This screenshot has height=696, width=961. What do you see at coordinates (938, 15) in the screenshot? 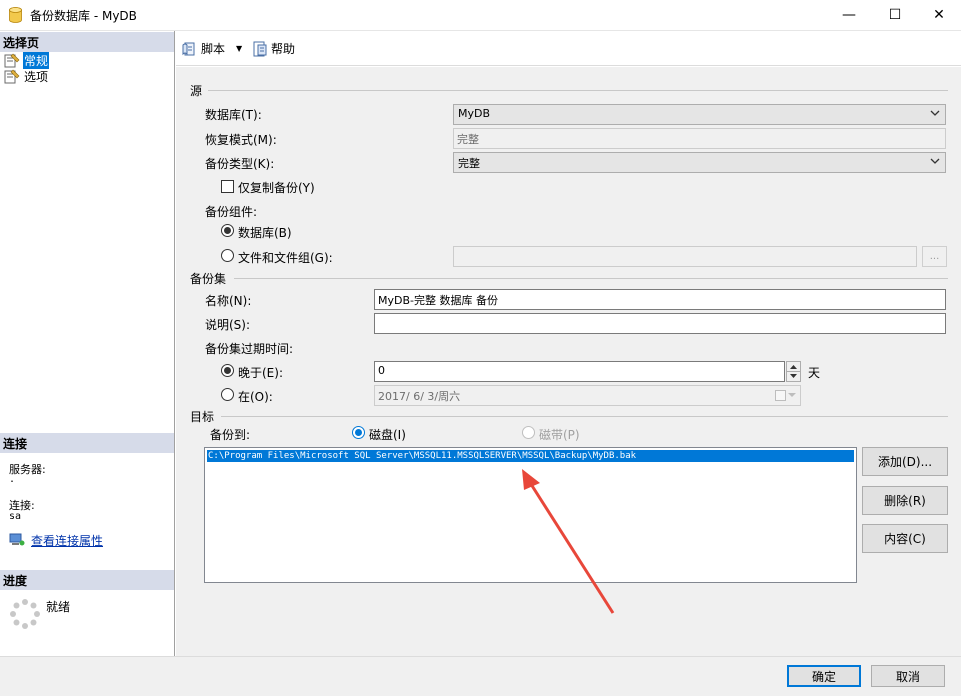
I see `close-button: ✕` at bounding box center [938, 15].